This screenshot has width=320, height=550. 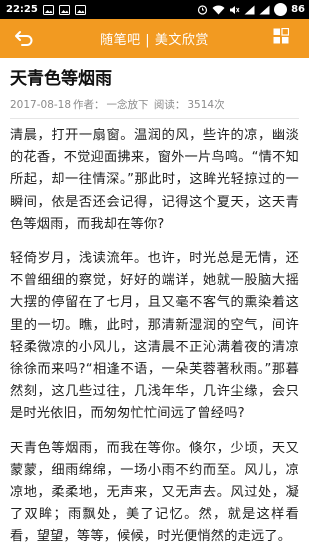 I want to click on app-bar: 随笔吧 | 美文欣赏, so click(x=154, y=38).